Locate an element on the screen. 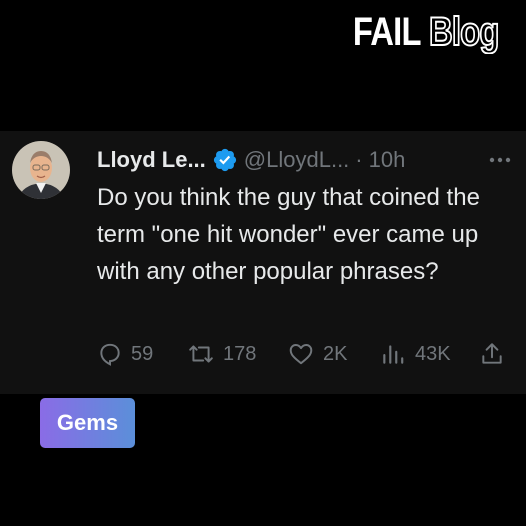 This screenshot has width=526, height=526. repost-count: 178 is located at coordinates (240, 353).